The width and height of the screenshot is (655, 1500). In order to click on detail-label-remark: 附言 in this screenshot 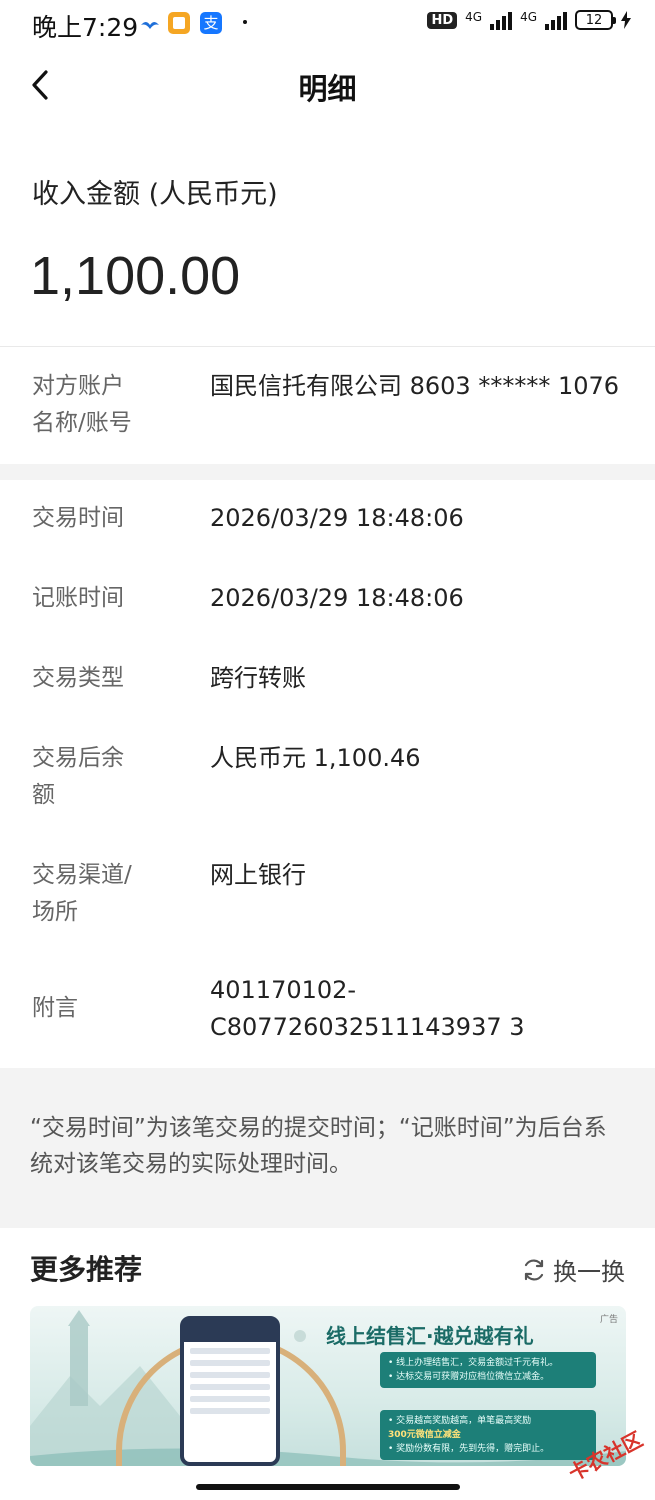, I will do `click(55, 1008)`.